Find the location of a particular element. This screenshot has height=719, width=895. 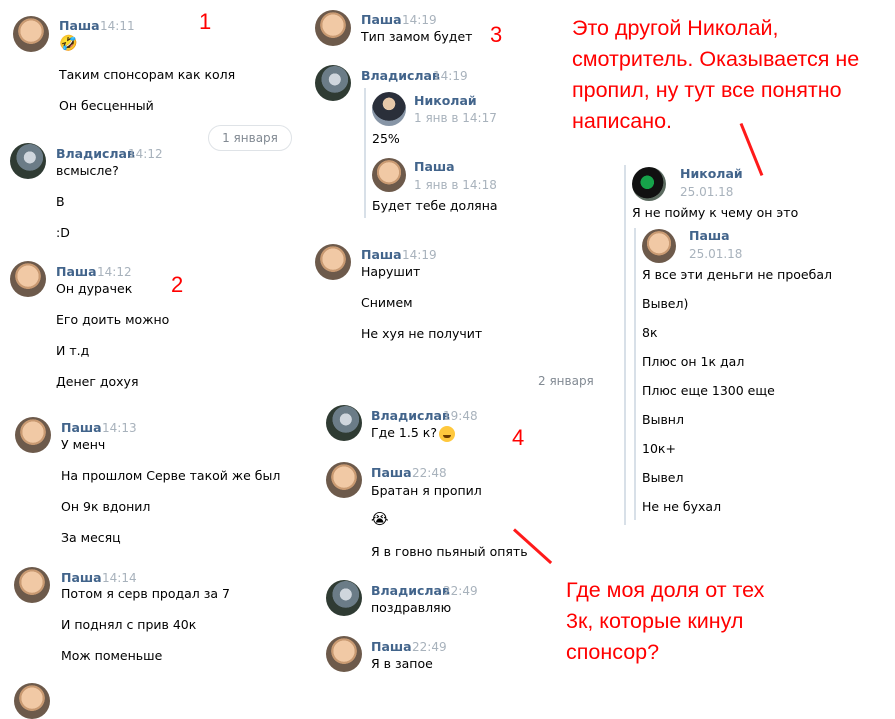

quote-text: Я все эти деньги не проебал is located at coordinates (737, 274).